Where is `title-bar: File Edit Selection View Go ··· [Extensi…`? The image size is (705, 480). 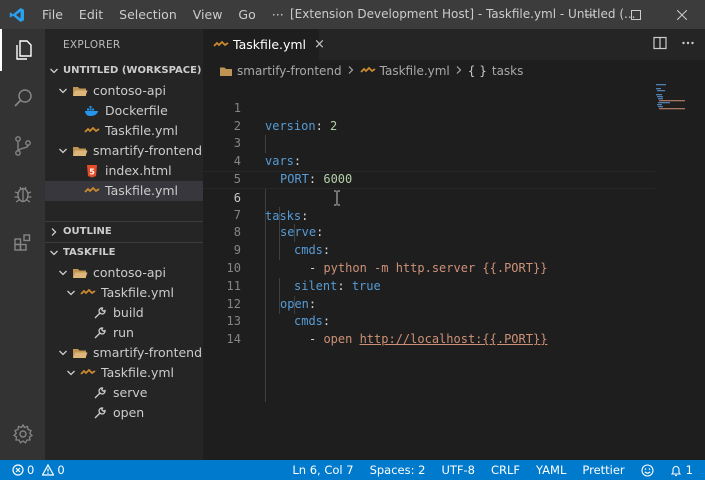 title-bar: File Edit Selection View Go ··· [Extensi… is located at coordinates (352, 14).